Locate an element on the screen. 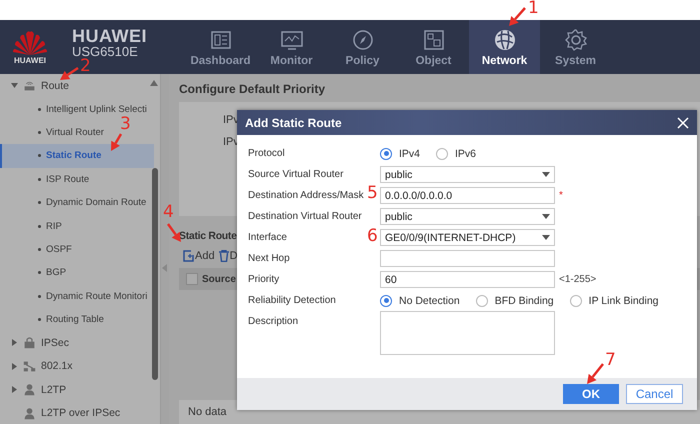 Image resolution: width=700 pixels, height=424 pixels. field-label: Destination Address/Mask is located at coordinates (306, 196).